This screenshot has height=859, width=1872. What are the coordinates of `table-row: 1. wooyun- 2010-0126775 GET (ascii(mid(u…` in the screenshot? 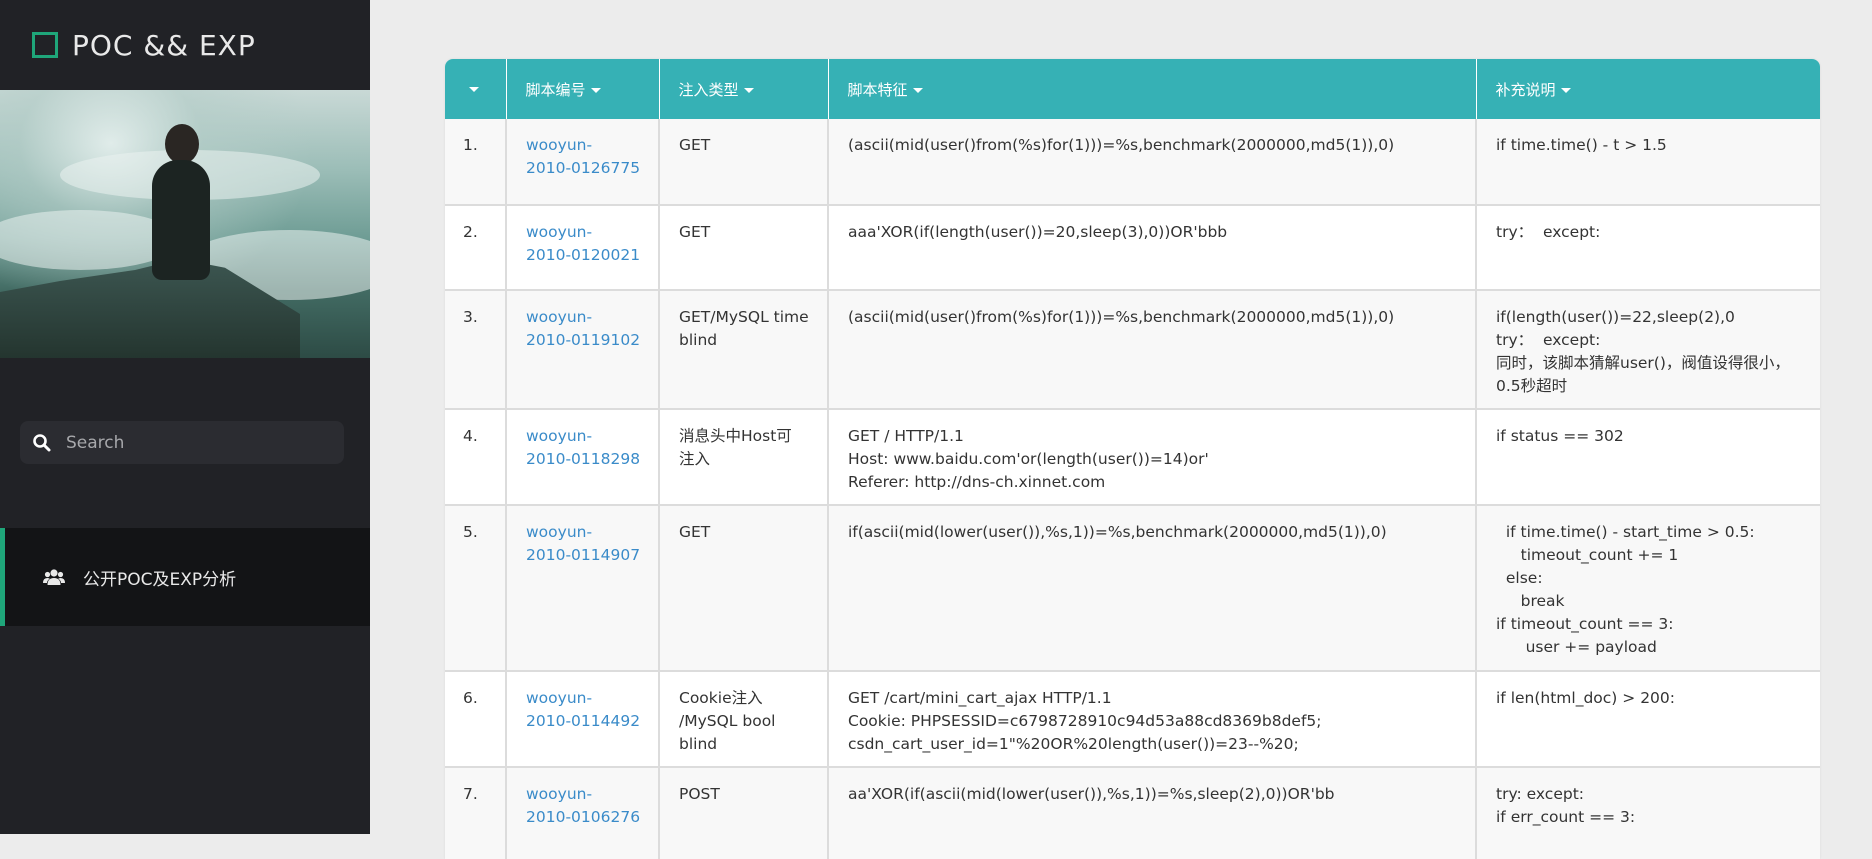 It's located at (1132, 162).